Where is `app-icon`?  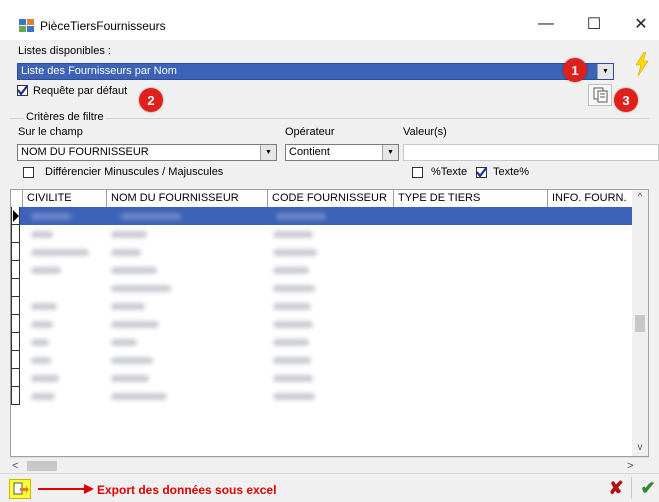
app-icon is located at coordinates (26, 25).